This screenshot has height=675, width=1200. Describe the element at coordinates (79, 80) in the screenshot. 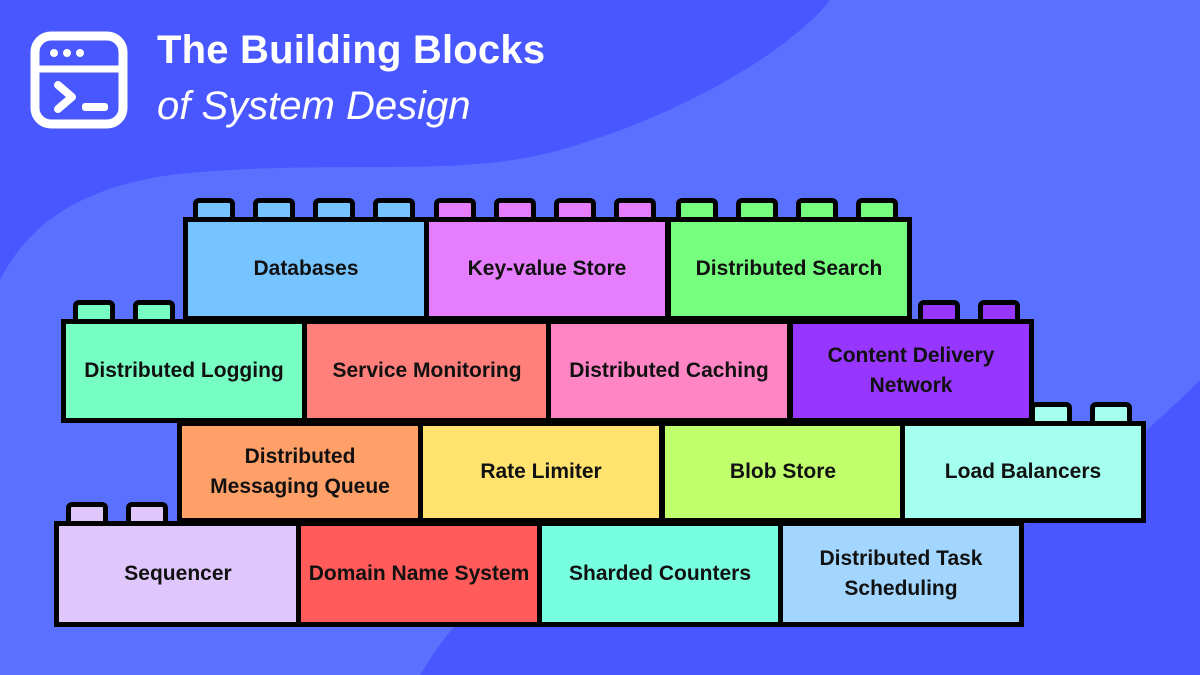

I see `terminal-window-icon` at that location.